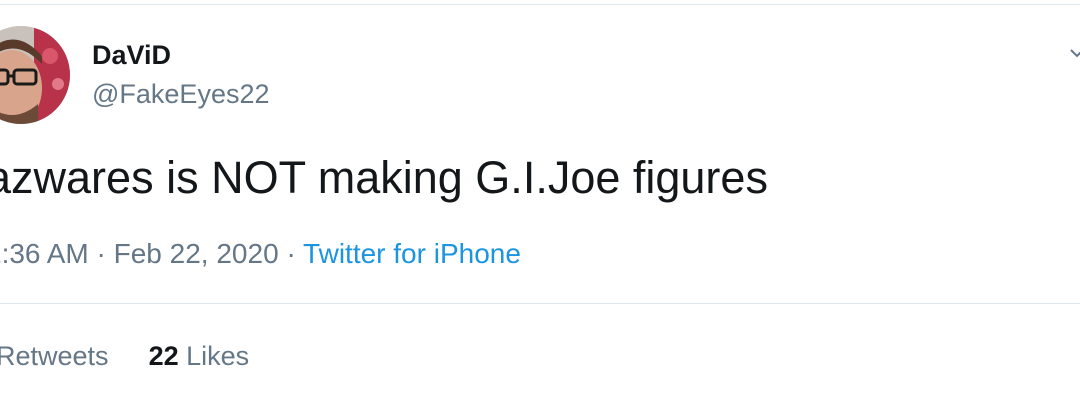 The width and height of the screenshot is (1080, 400). What do you see at coordinates (163, 356) in the screenshot?
I see `likes-count: 22` at bounding box center [163, 356].